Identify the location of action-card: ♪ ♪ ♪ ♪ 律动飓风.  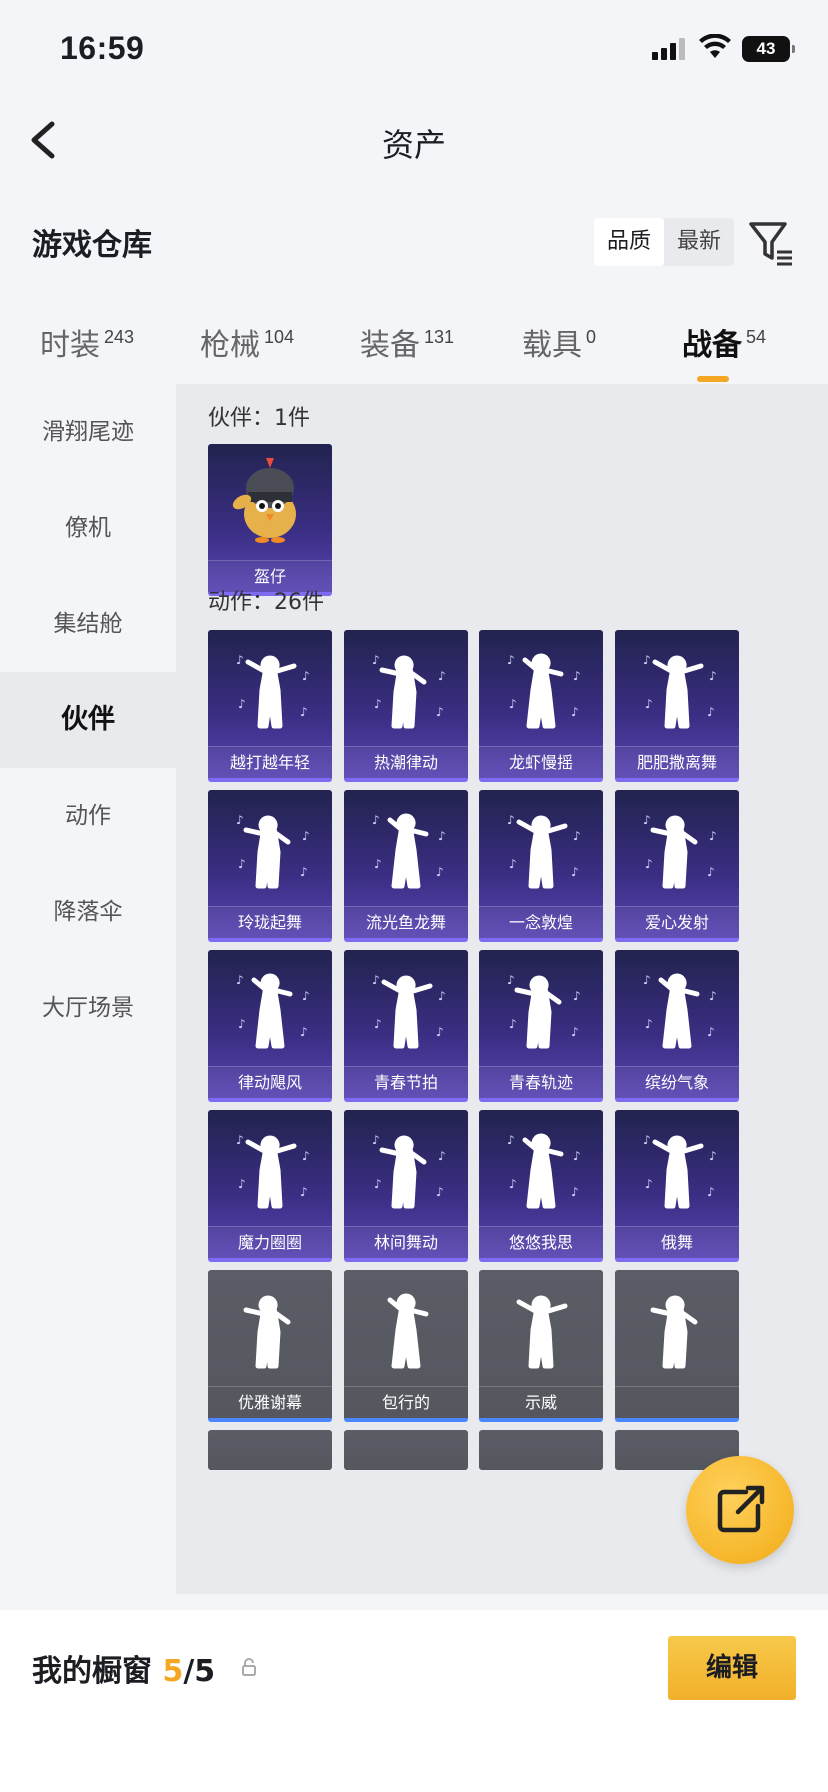
(270, 1026).